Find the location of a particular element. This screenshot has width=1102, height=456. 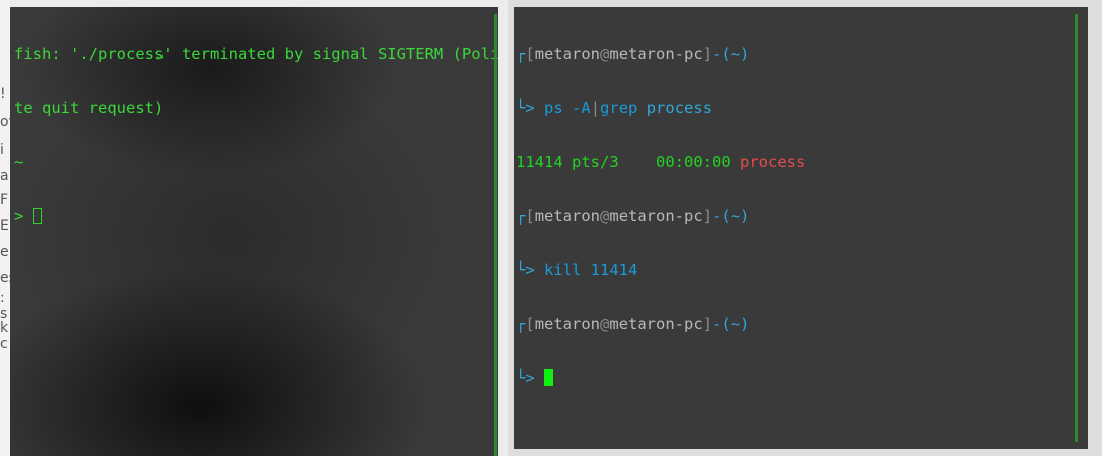

bg-text-fragment: E is located at coordinates (4, 226).